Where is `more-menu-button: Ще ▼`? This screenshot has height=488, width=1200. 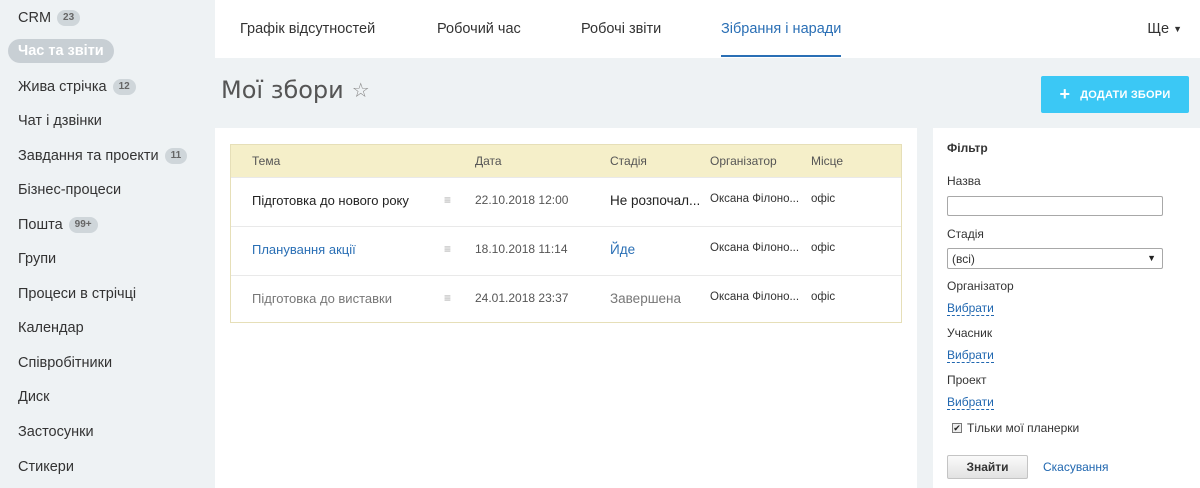 more-menu-button: Ще ▼ is located at coordinates (1164, 29).